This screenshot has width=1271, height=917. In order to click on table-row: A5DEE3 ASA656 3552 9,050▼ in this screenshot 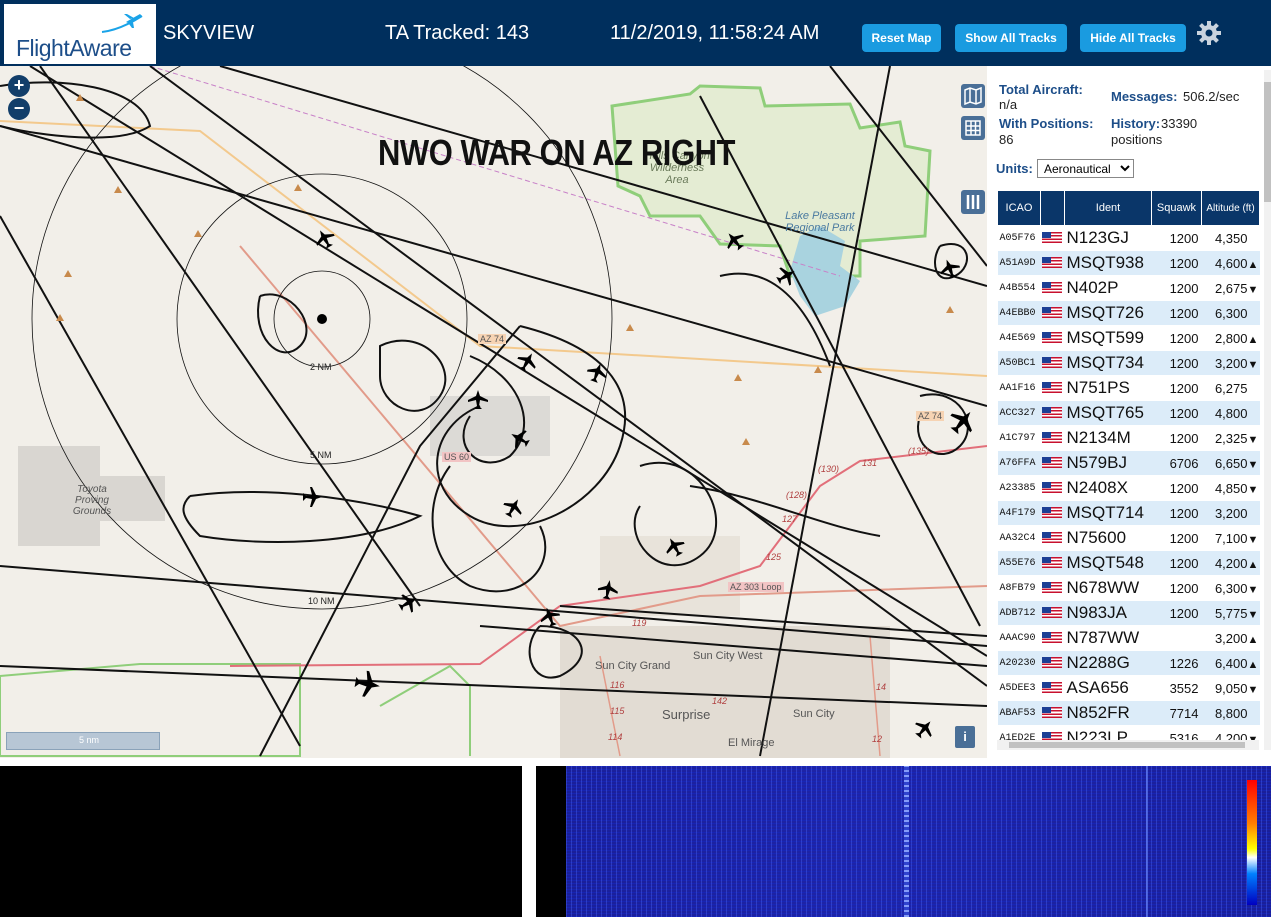, I will do `click(1128, 688)`.